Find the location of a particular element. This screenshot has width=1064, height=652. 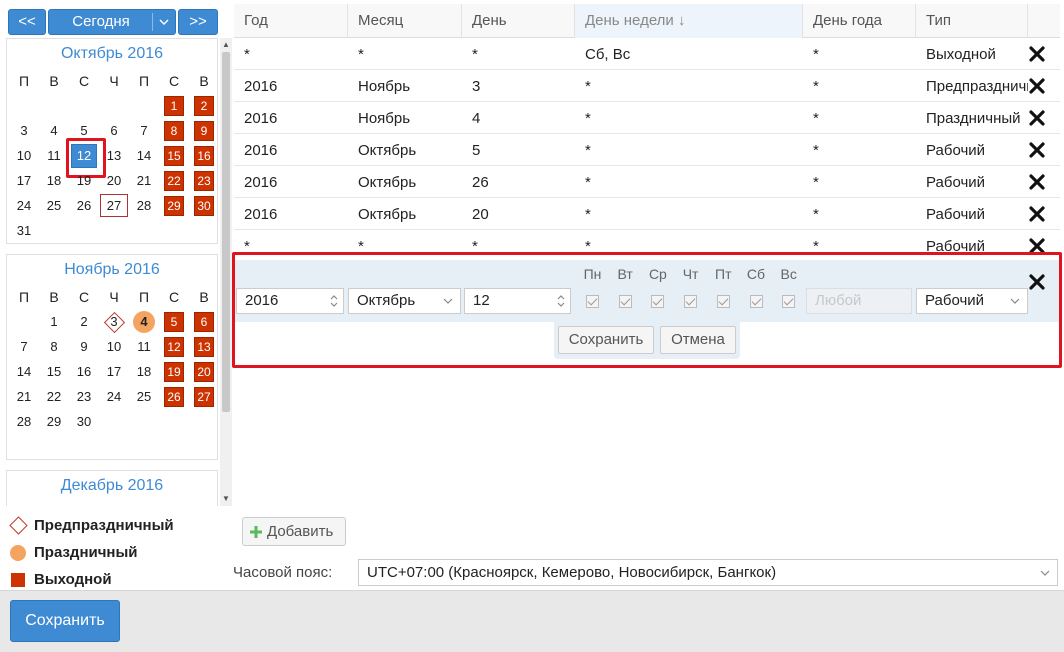

table-row: 2016 Ноябрь 4 * * Праздничный is located at coordinates (647, 118).